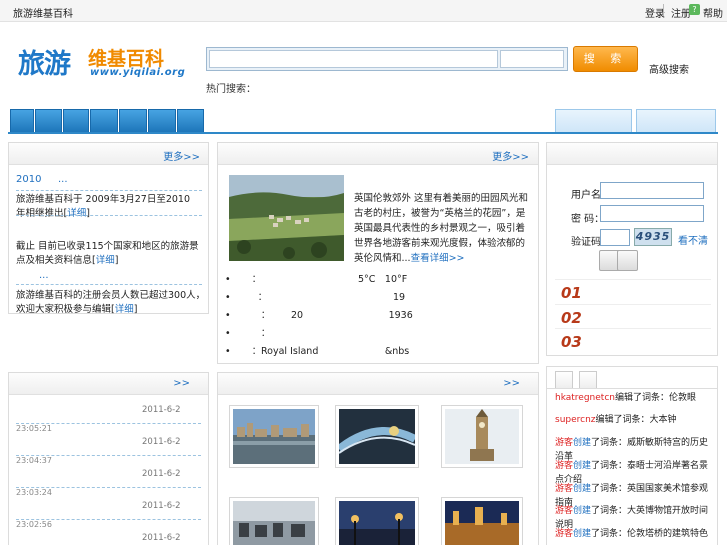  What do you see at coordinates (316, 279) in the screenshot?
I see `fact-row: • ： 5°C 10°F` at bounding box center [316, 279].